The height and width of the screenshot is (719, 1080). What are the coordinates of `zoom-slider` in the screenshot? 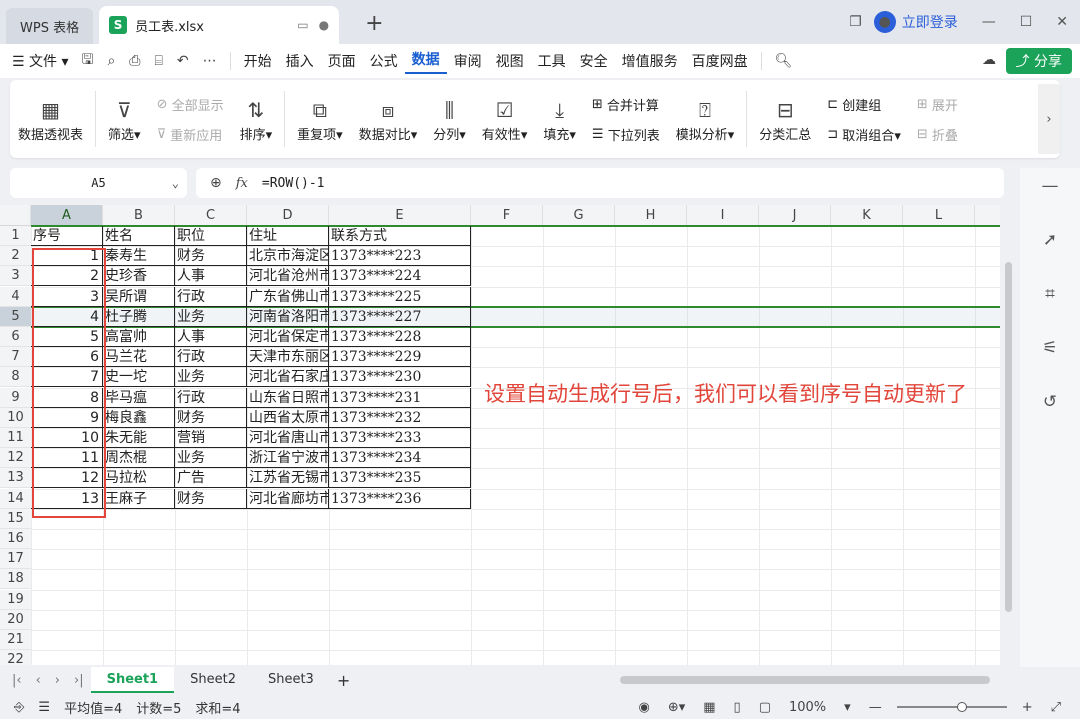 It's located at (951, 707).